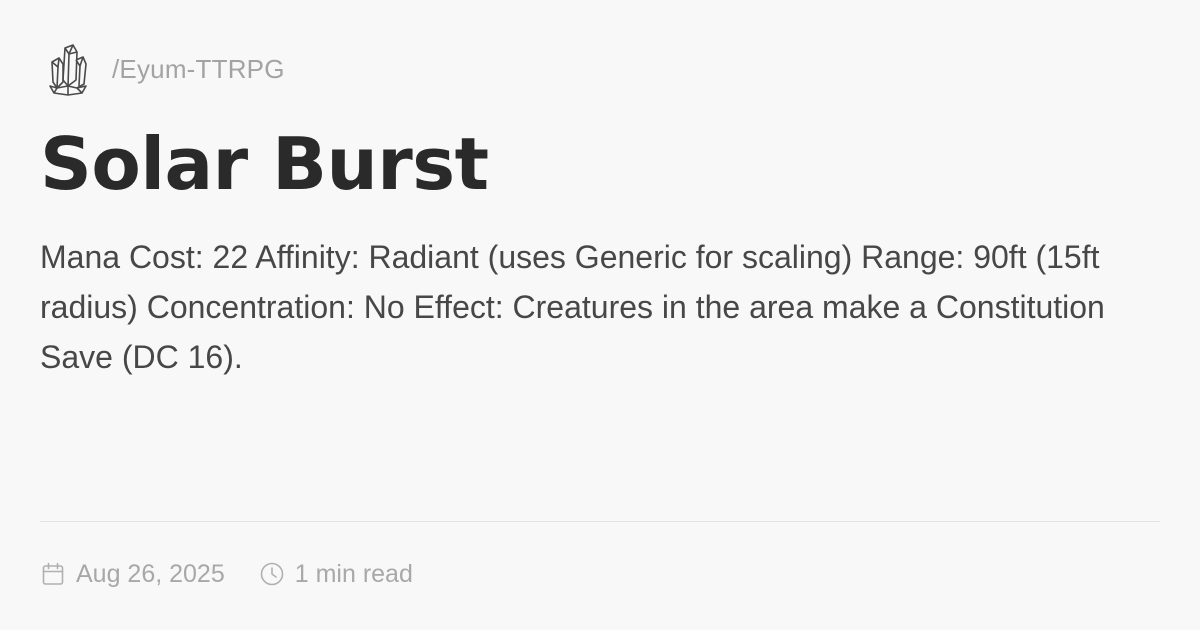  I want to click on page-title: Solar Burst, so click(264, 164).